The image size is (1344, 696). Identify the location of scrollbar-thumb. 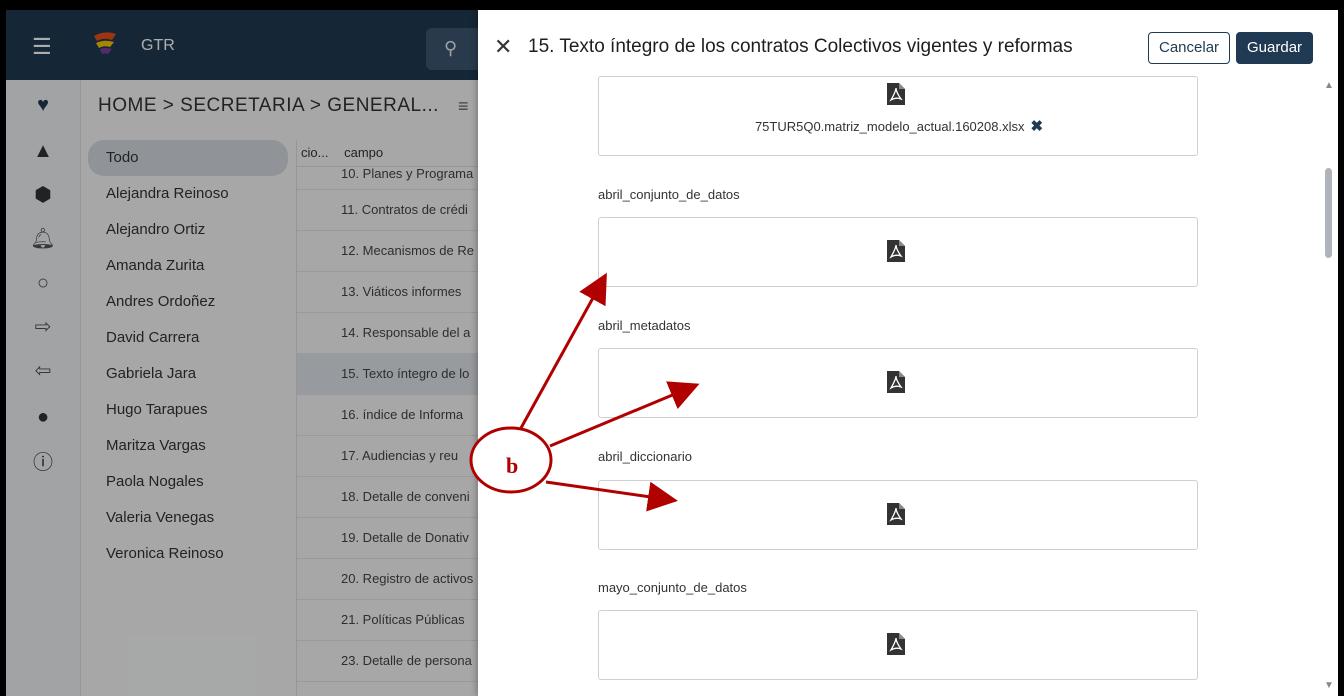
(1328, 213).